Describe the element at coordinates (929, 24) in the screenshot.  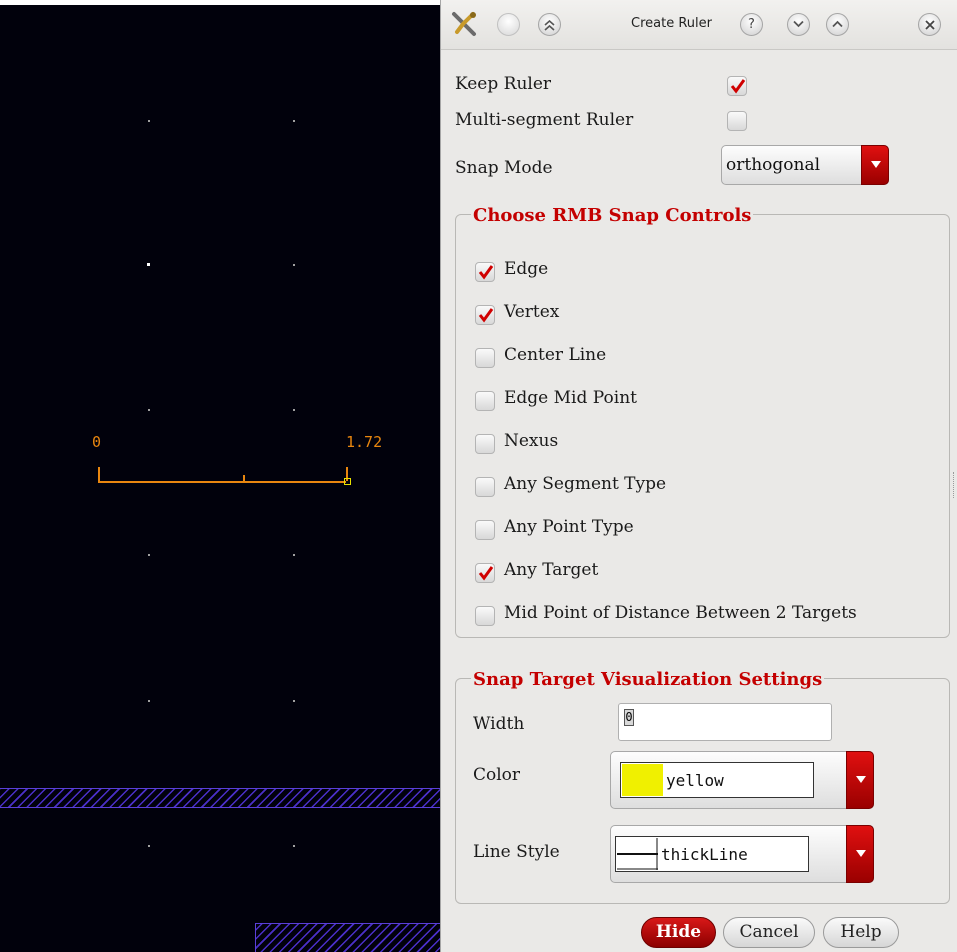
I see `close-icon` at that location.